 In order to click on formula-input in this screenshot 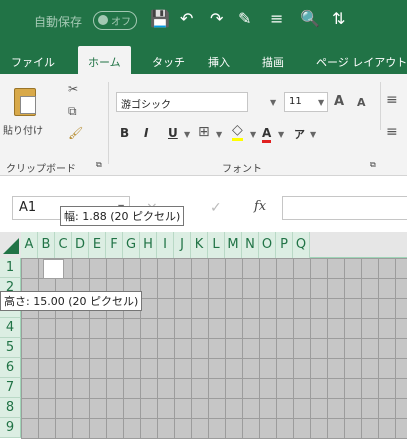, I will do `click(344, 208)`.